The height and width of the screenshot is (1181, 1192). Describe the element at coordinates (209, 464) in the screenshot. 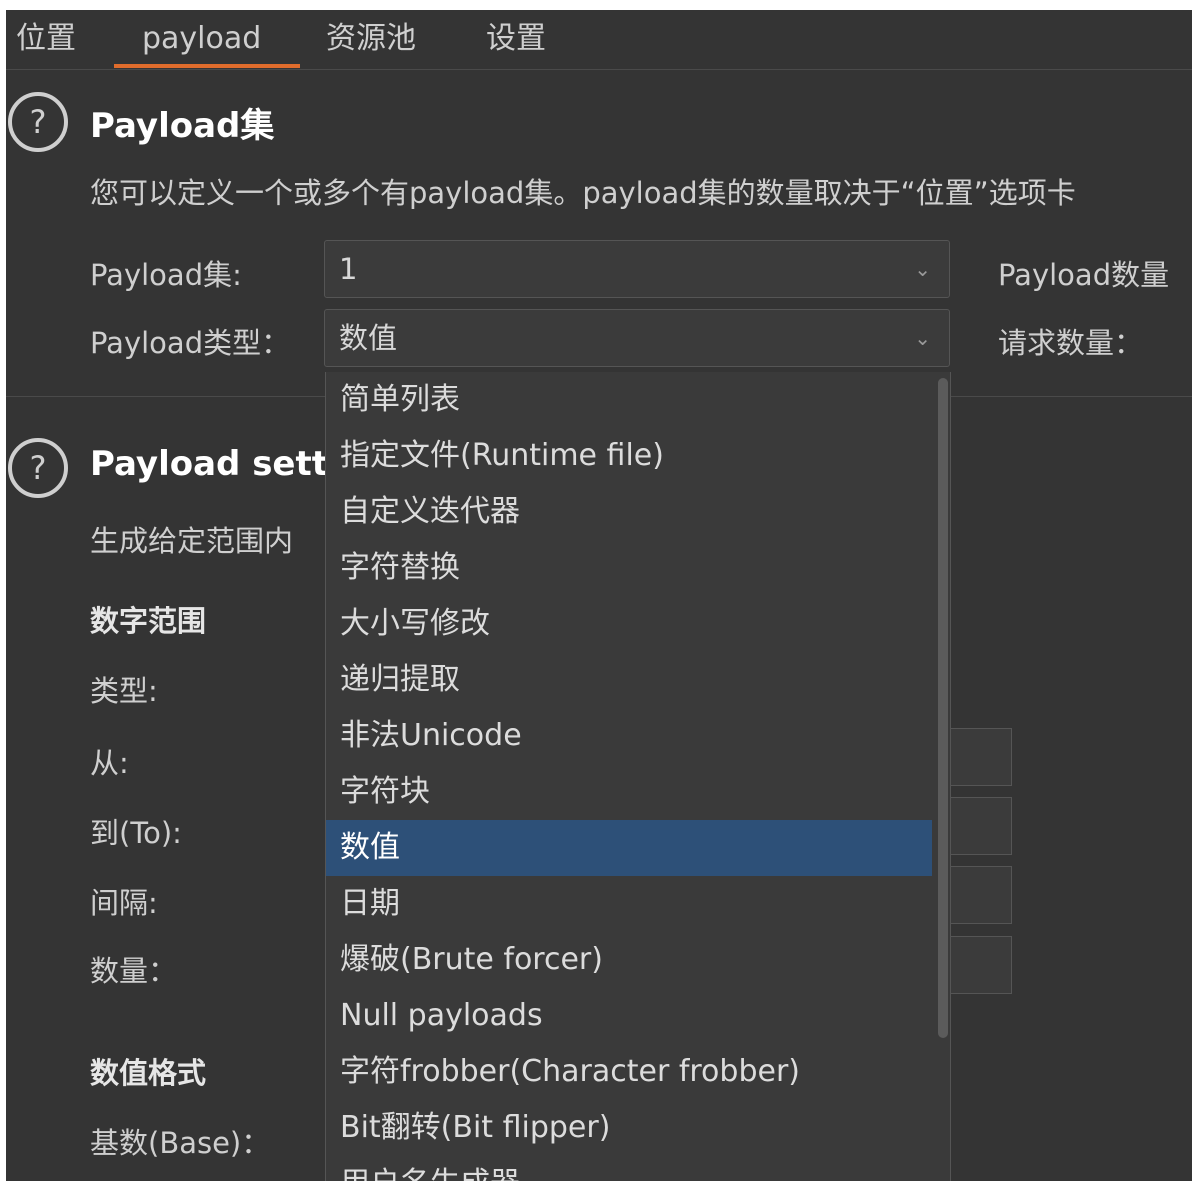

I see `payload-settings-title: Payload sett` at that location.